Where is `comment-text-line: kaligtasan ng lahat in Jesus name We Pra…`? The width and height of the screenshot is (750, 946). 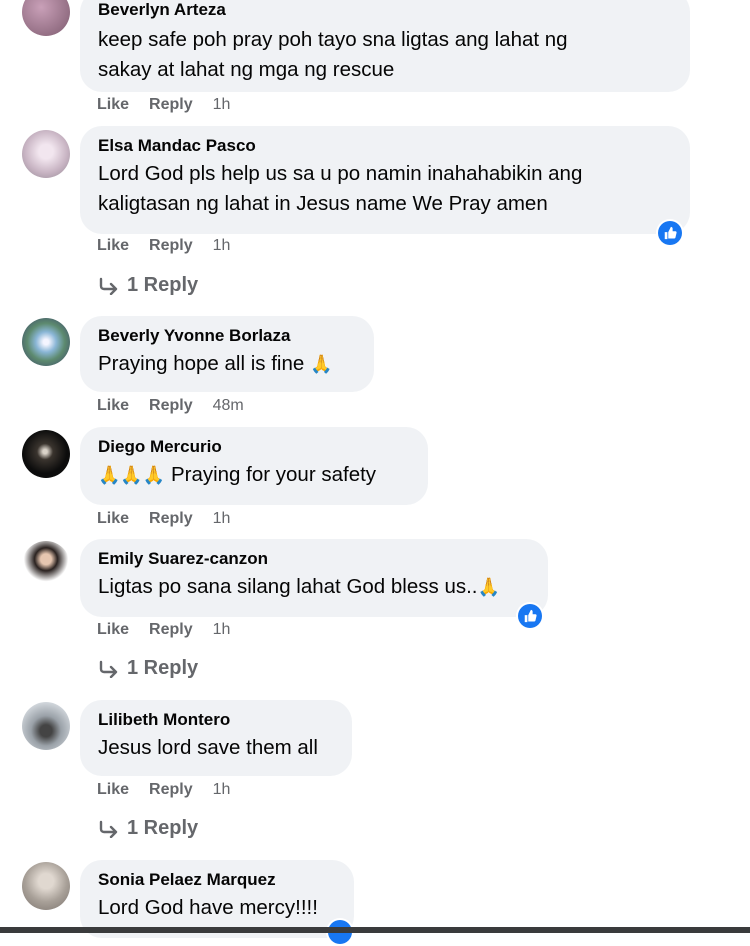
comment-text-line: kaligtasan ng lahat in Jesus name We Pra… is located at coordinates (323, 203).